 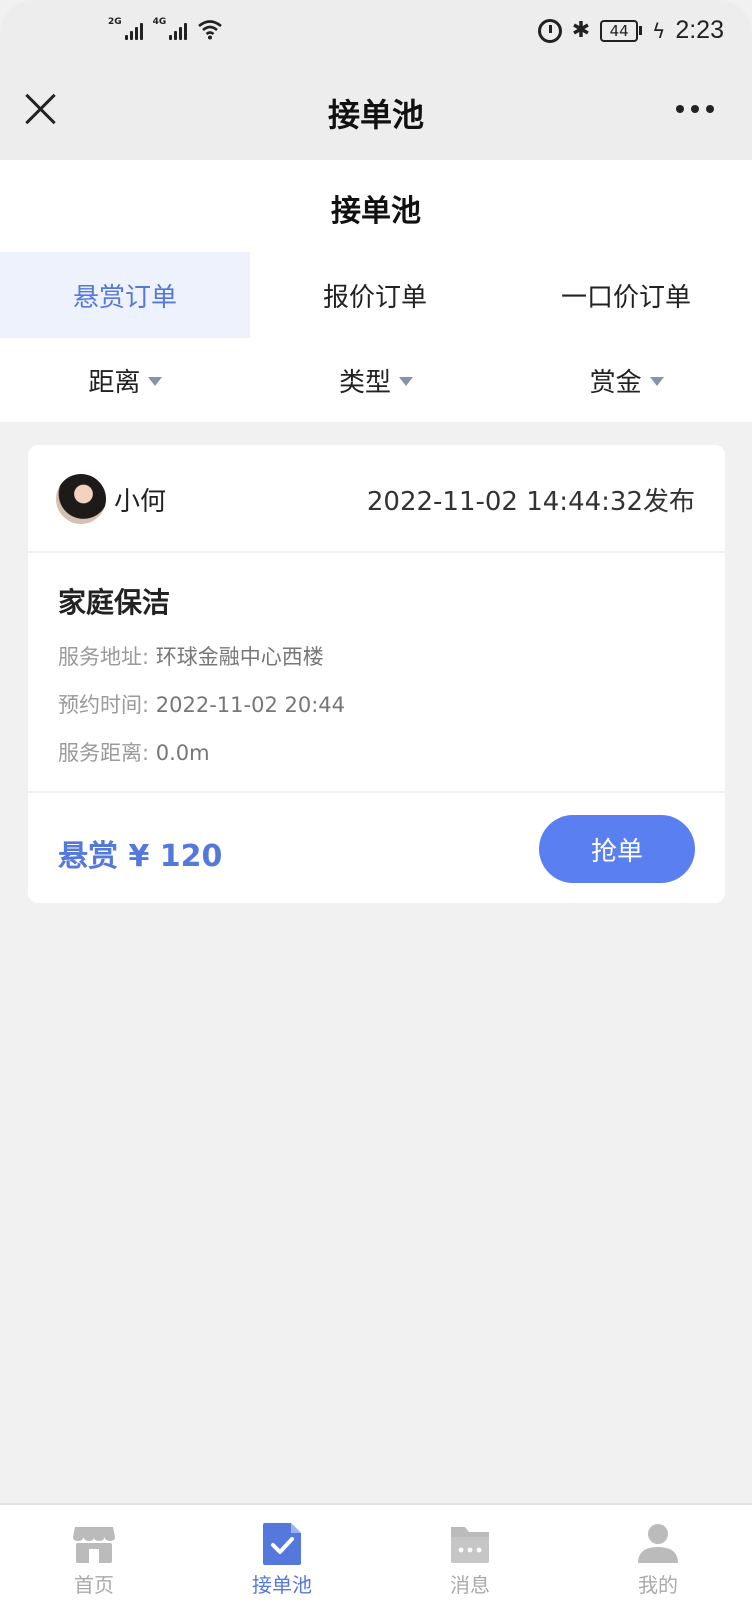 I want to click on alarm-icon, so click(x=549, y=30).